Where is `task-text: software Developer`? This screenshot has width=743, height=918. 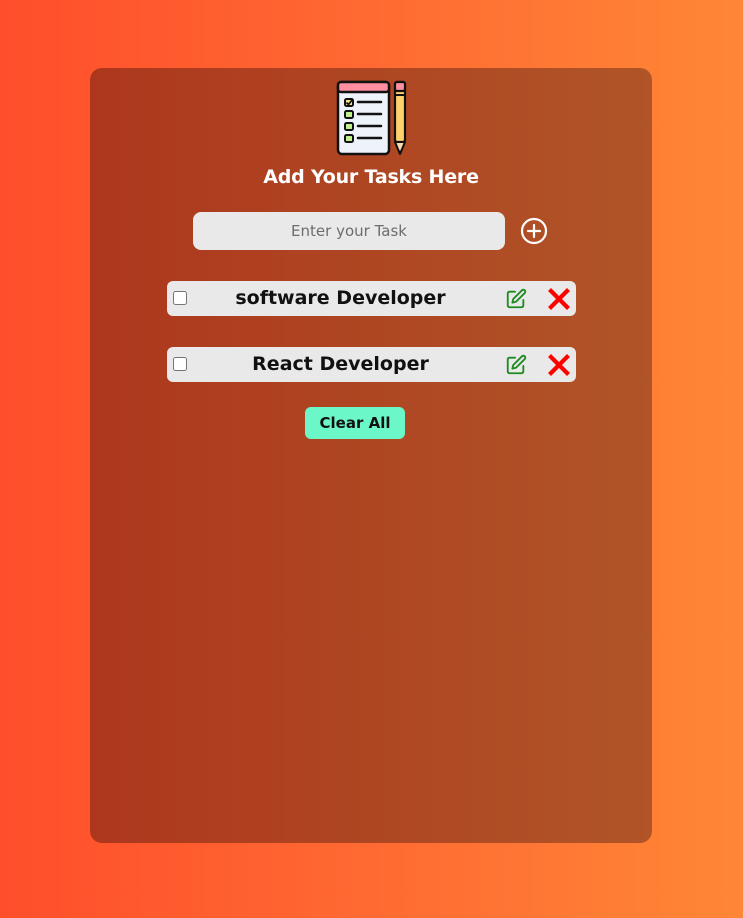 task-text: software Developer is located at coordinates (340, 298).